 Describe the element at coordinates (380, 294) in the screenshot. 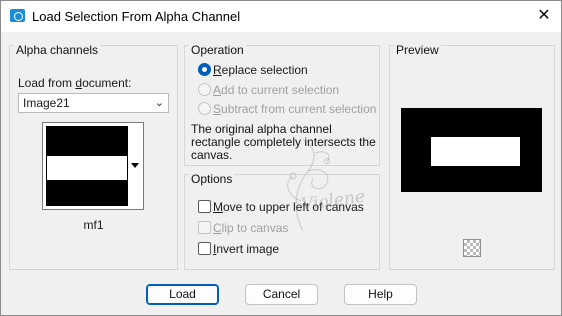

I see `help-button: Help` at that location.